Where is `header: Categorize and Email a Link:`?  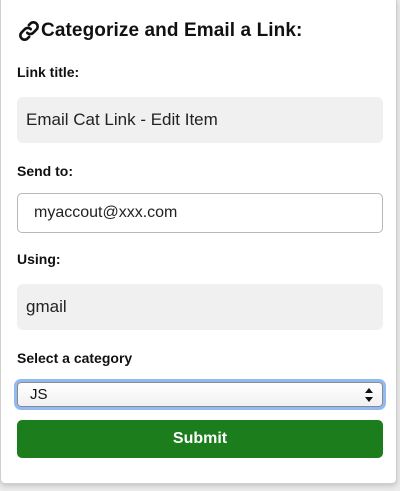
header: Categorize and Email a Link: is located at coordinates (159, 31).